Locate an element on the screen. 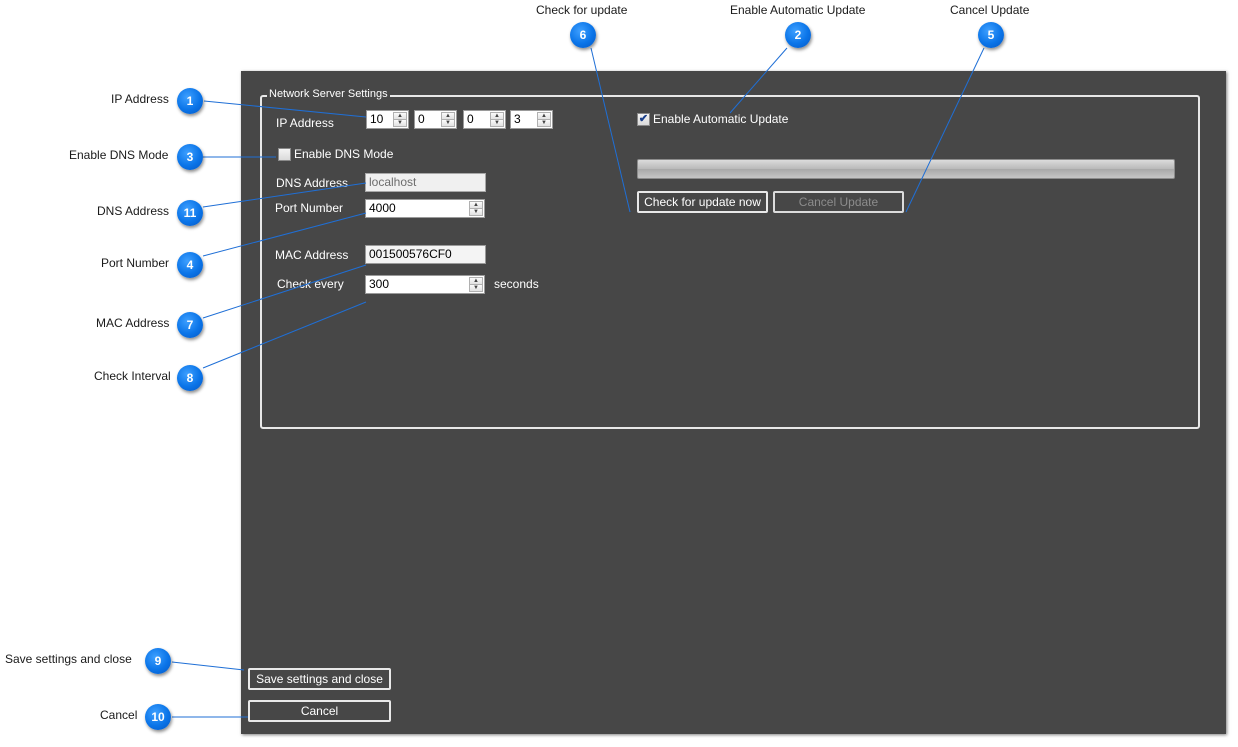 The width and height of the screenshot is (1238, 747). callout-label-enable-automatic-update: Enable Automatic Update is located at coordinates (798, 10).